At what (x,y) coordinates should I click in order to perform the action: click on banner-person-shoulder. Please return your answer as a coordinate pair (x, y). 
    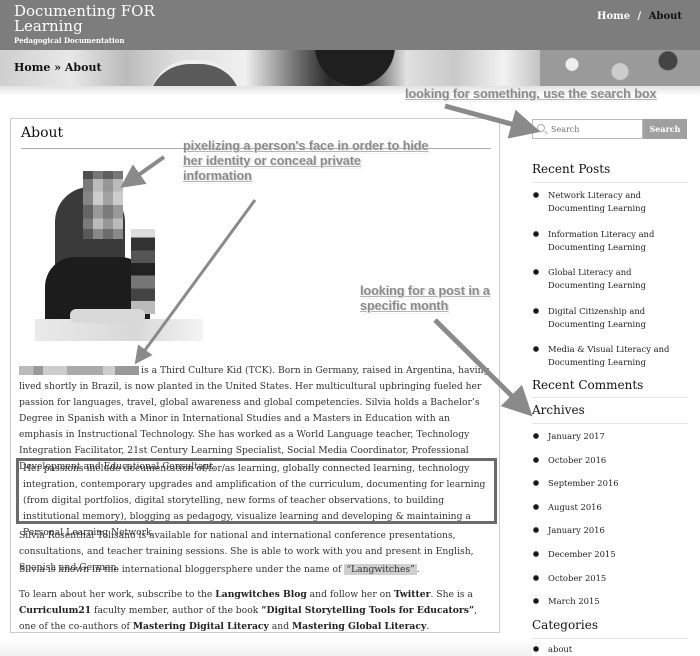
    Looking at the image, I should click on (195, 73).